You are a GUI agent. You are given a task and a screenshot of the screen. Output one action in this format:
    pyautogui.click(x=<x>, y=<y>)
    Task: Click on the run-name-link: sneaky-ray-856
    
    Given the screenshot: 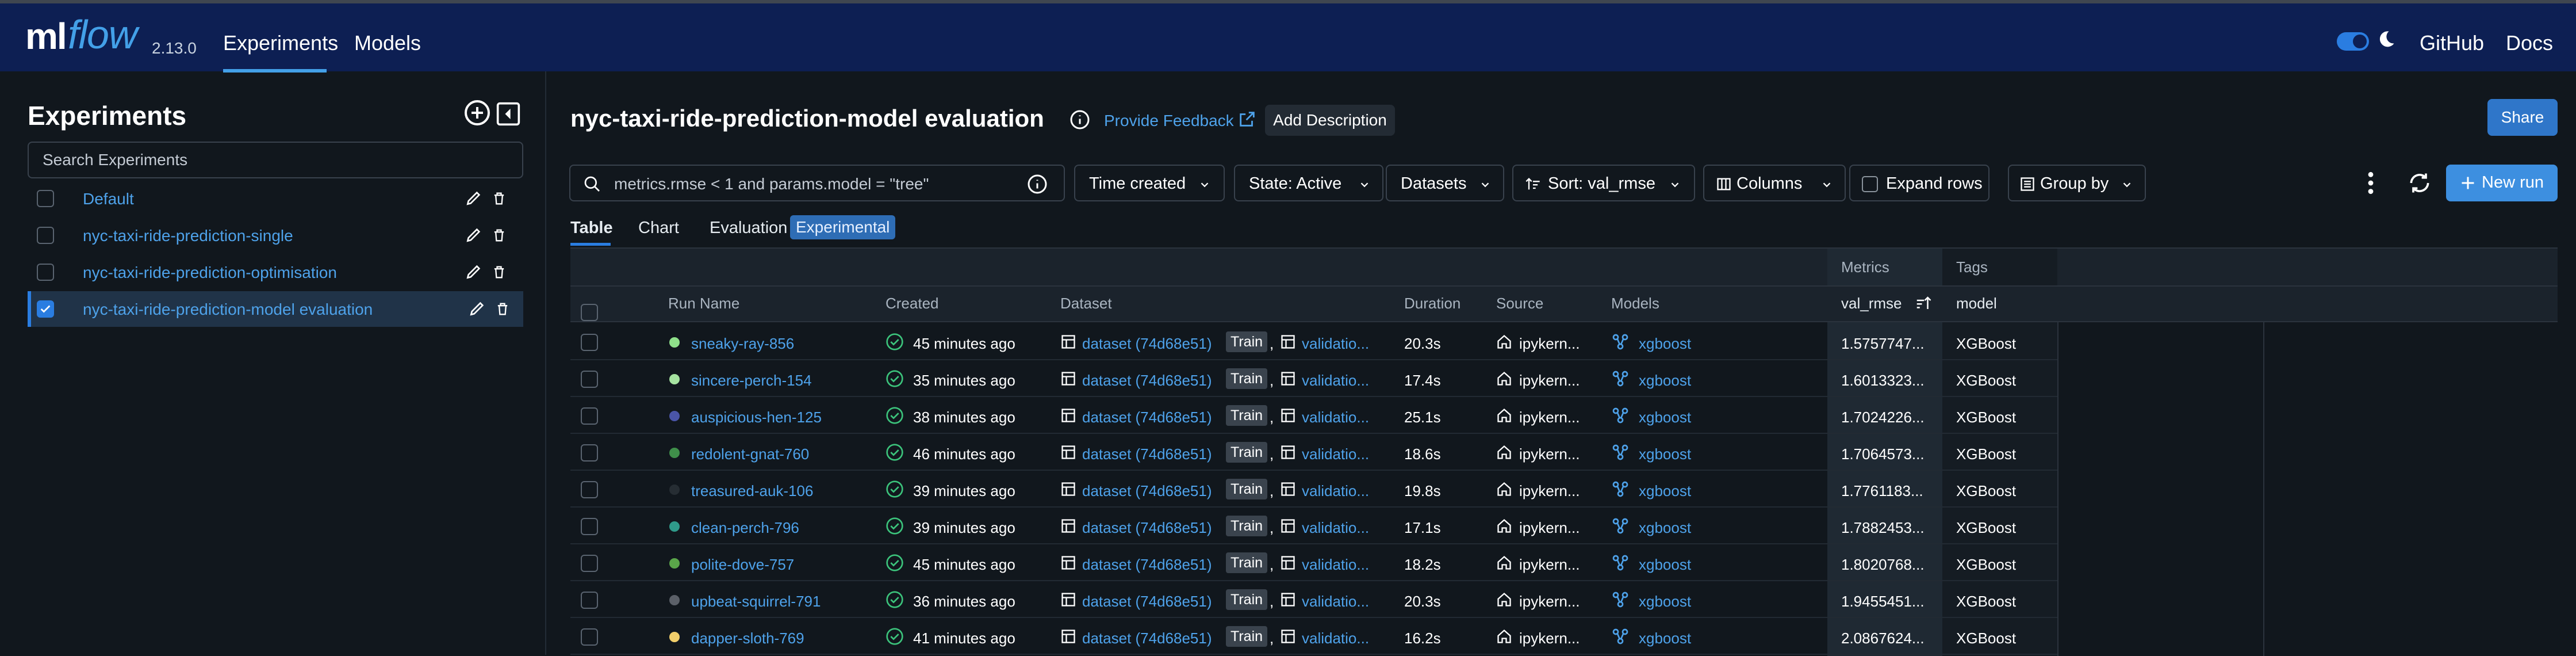 What is the action you would take?
    pyautogui.click(x=742, y=344)
    